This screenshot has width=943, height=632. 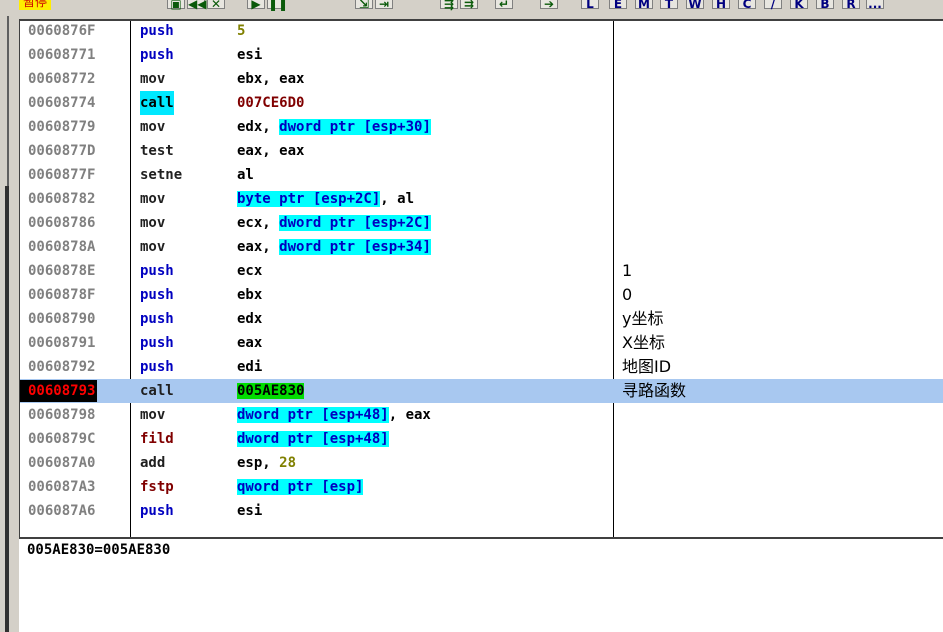 What do you see at coordinates (721, 5) in the screenshot?
I see `handles-window-button: H` at bounding box center [721, 5].